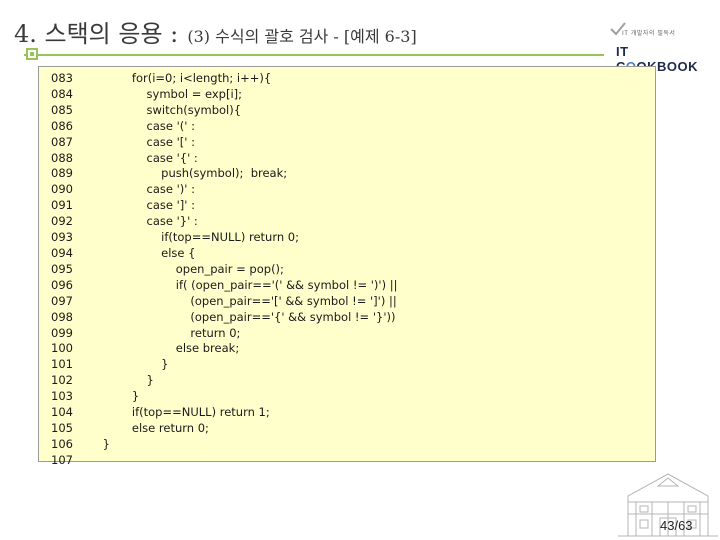 This screenshot has width=720, height=540. Describe the element at coordinates (247, 316) in the screenshot. I see `code-text: (open_pair=='{' && symbol != '}'))` at that location.